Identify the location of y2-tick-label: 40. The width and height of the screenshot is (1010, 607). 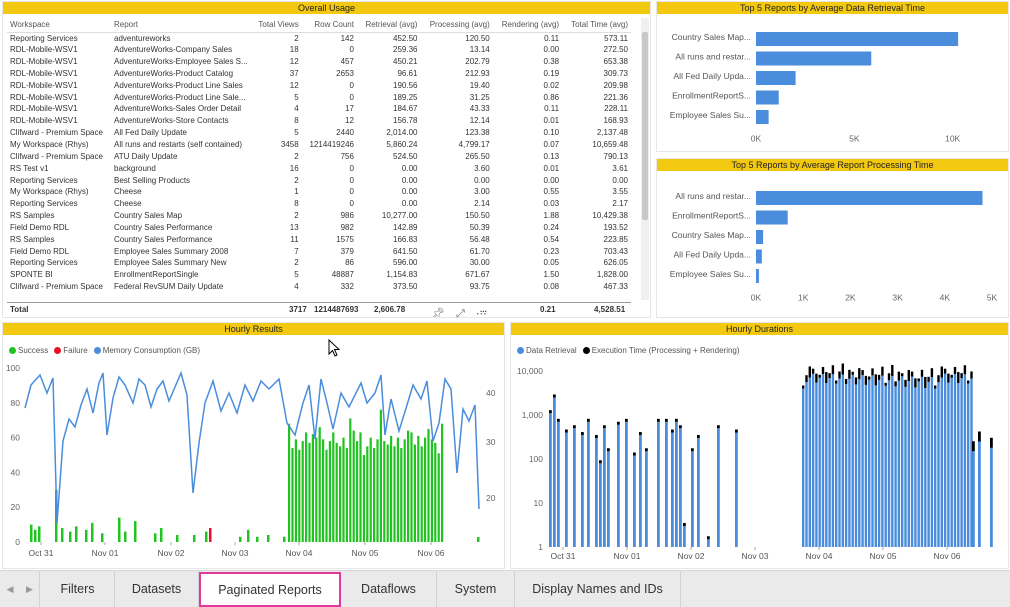
(491, 393).